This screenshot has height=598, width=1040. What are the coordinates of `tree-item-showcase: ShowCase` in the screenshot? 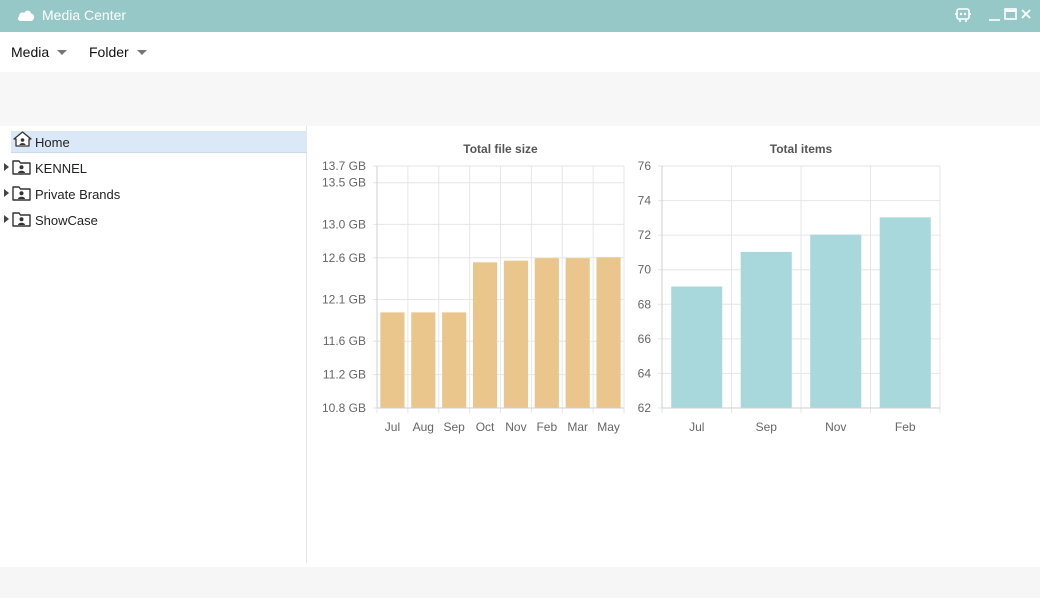 It's located at (153, 220).